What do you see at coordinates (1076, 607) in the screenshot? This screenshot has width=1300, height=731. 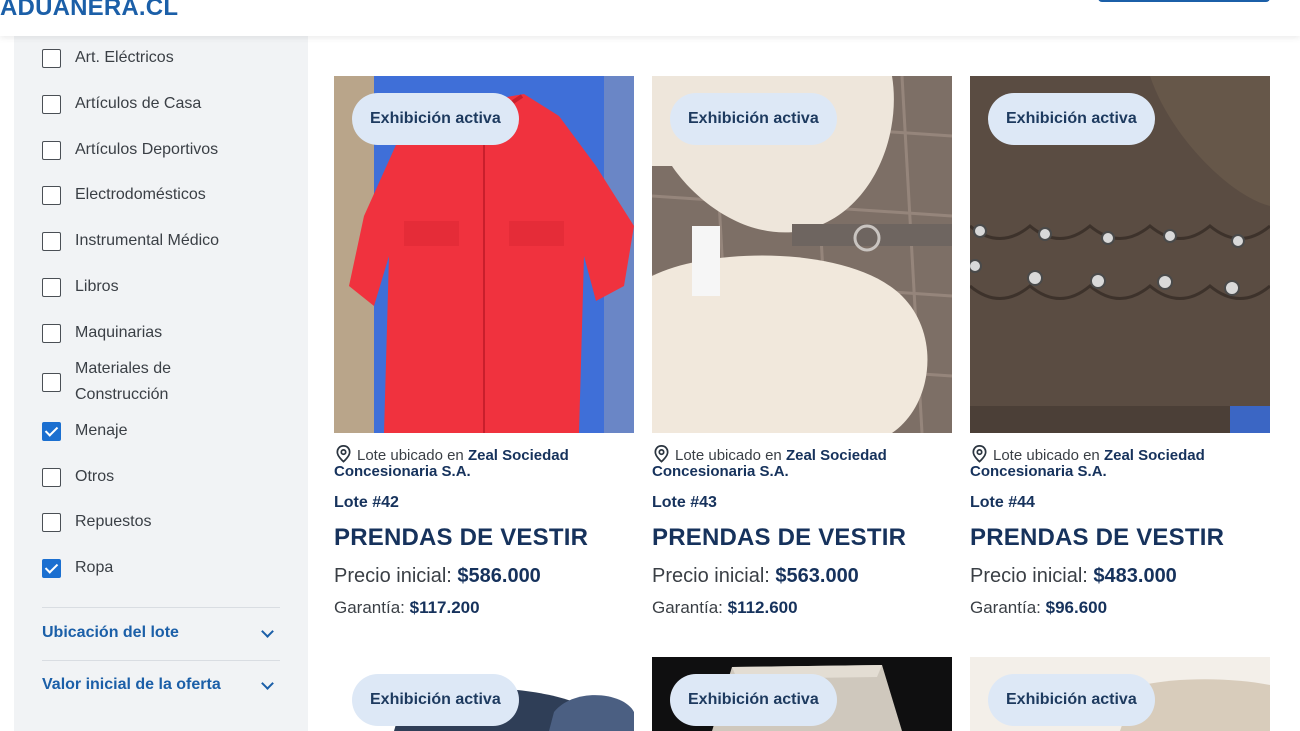 I see `guarantee-value: $96.600` at bounding box center [1076, 607].